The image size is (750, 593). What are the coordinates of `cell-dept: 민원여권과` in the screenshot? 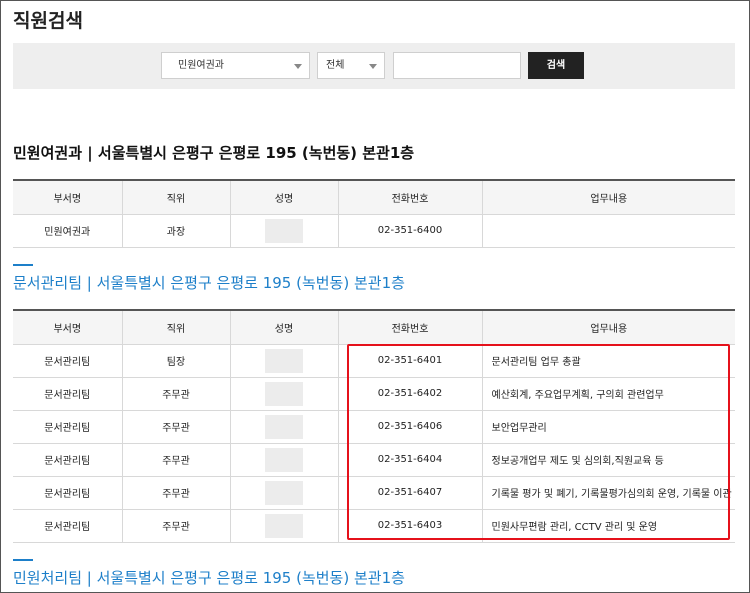 It's located at (67, 231).